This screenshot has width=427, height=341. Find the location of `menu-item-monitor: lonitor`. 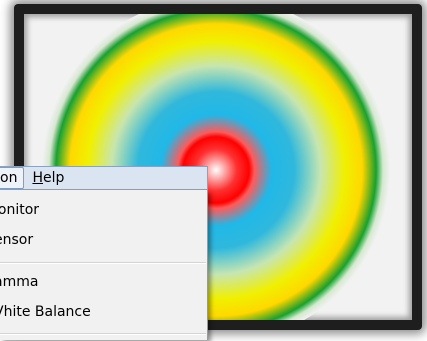

menu-item-monitor: lonitor is located at coordinates (19, 210).